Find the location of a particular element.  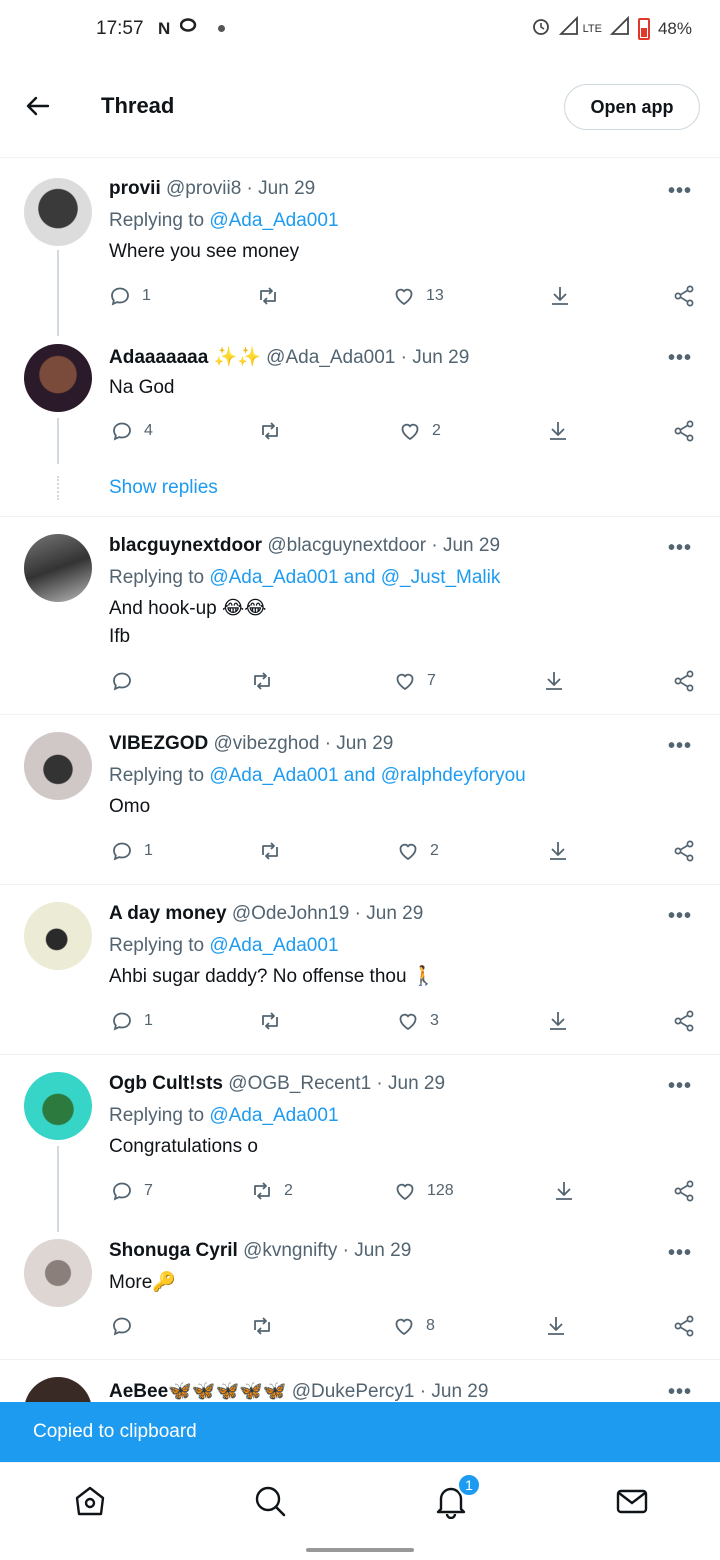

like-button: 7 is located at coordinates (414, 681).